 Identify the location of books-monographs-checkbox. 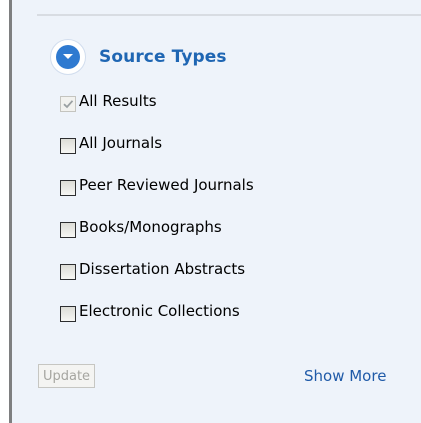
(68, 230).